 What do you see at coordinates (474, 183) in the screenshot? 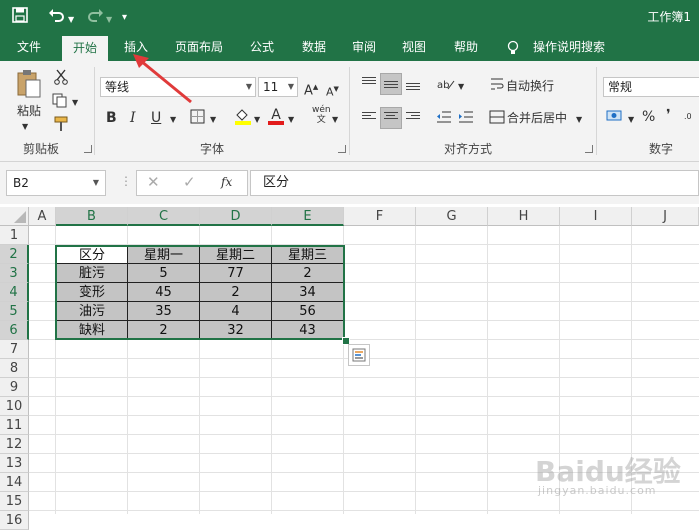
I see `formula-input: 区分` at bounding box center [474, 183].